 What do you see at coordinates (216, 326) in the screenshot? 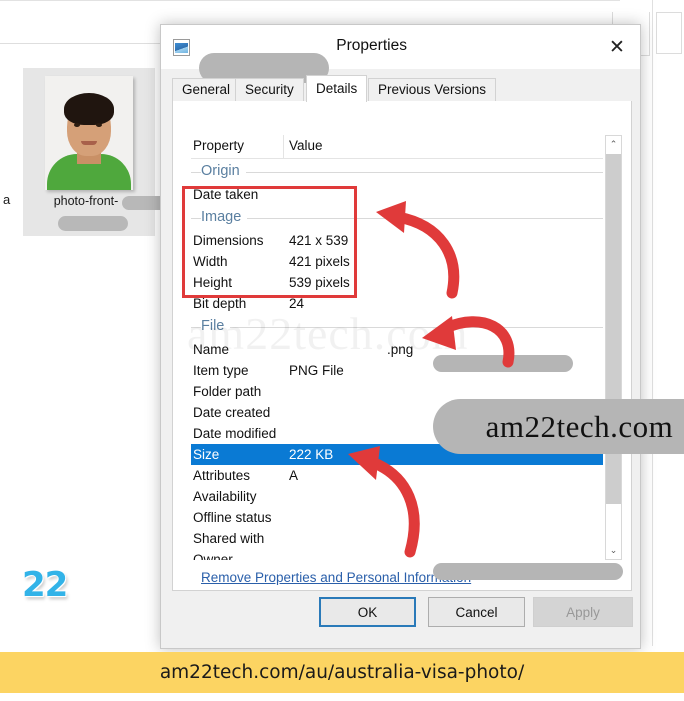
I see `section-label: File` at bounding box center [216, 326].